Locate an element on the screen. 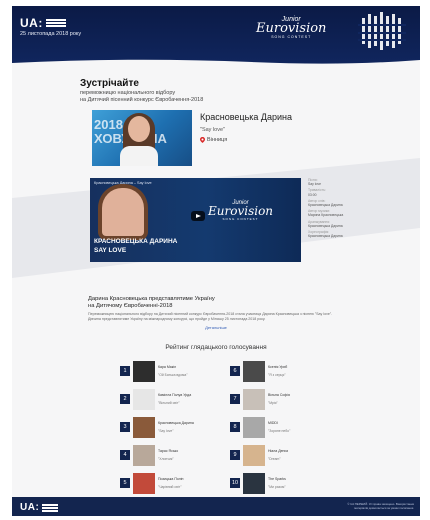 The height and width of the screenshot is (520, 430). winner-city: Вінниця is located at coordinates (213, 140).